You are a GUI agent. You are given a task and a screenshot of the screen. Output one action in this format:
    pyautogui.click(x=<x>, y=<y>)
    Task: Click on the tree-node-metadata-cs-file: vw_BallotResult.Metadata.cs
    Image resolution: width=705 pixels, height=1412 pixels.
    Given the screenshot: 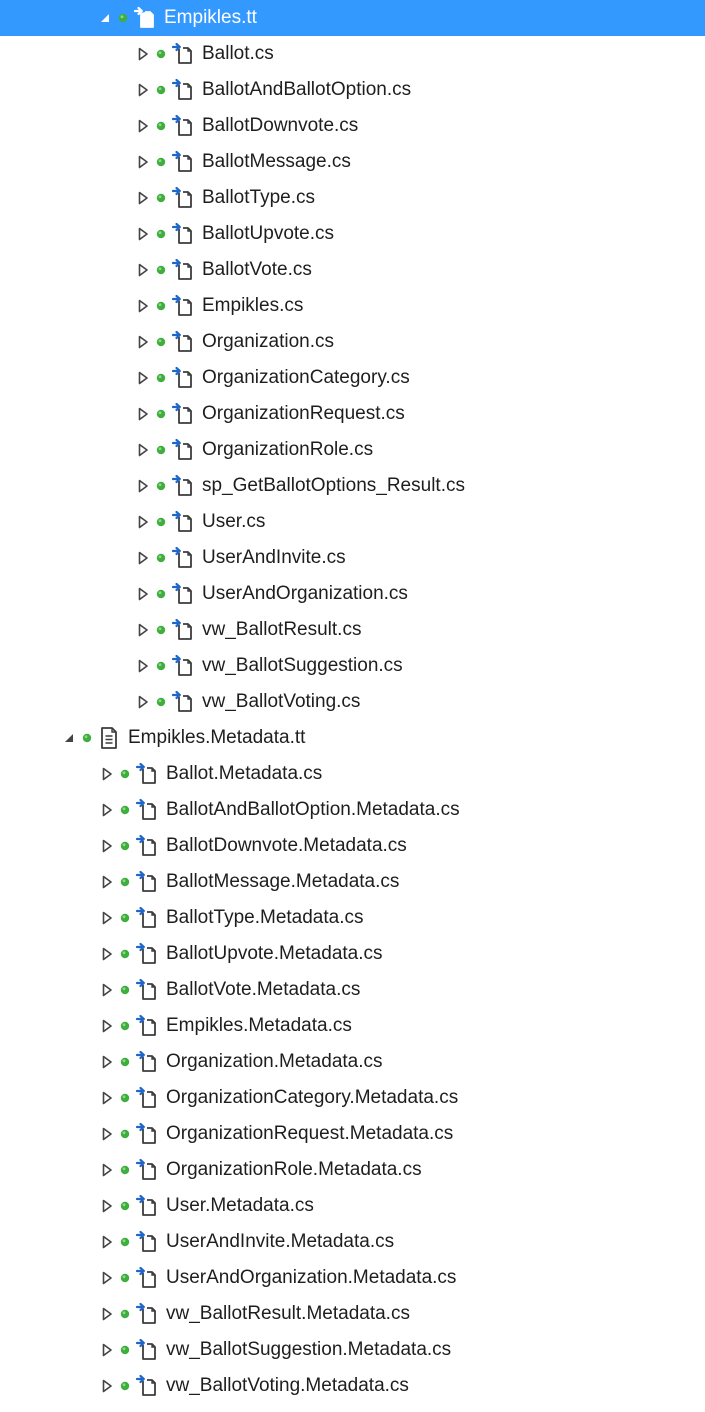 What is the action you would take?
    pyautogui.click(x=352, y=1314)
    